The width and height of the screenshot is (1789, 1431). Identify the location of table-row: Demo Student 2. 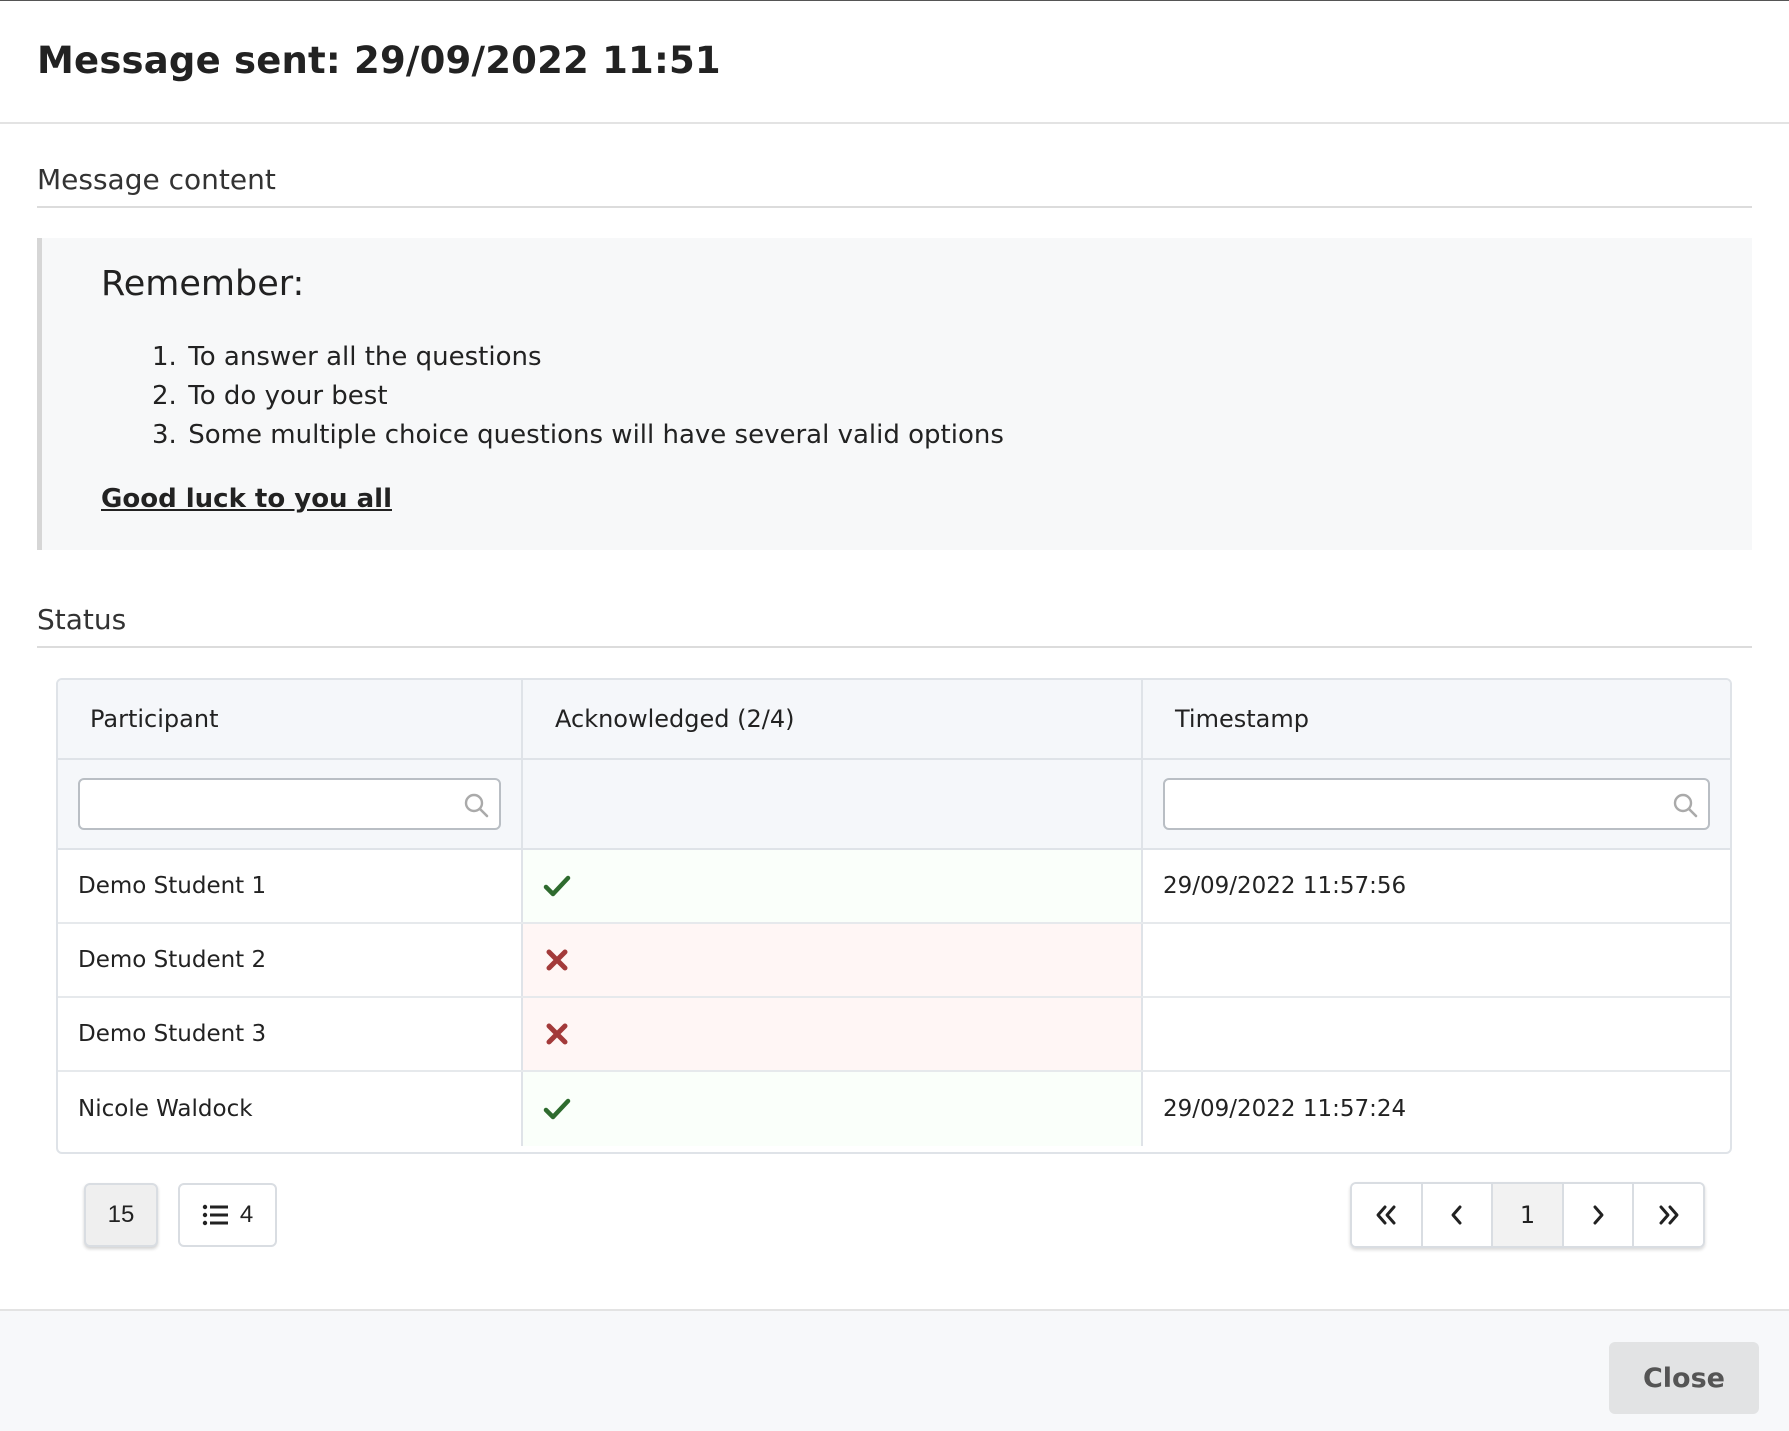
(894, 961).